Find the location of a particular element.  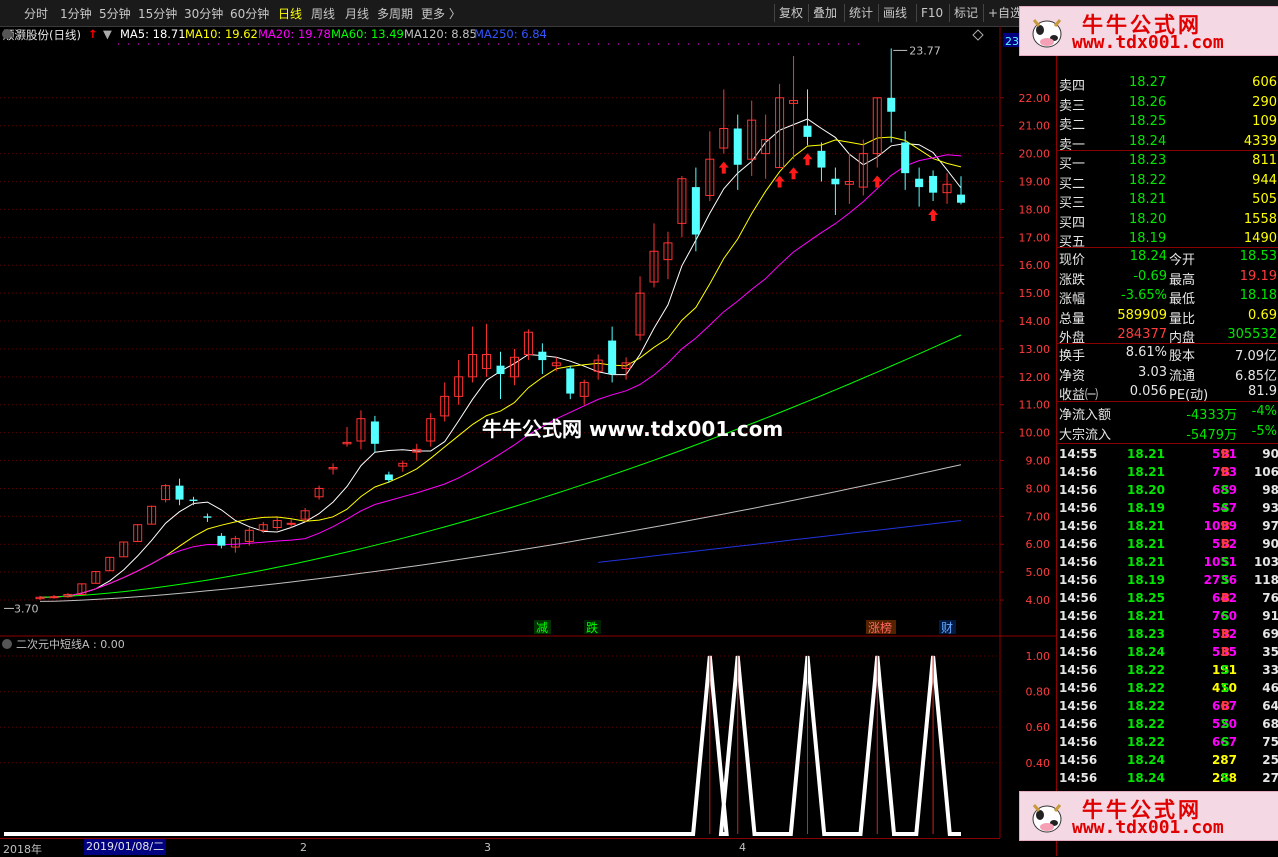

quote-value: 18.18 is located at coordinates (1258, 295).